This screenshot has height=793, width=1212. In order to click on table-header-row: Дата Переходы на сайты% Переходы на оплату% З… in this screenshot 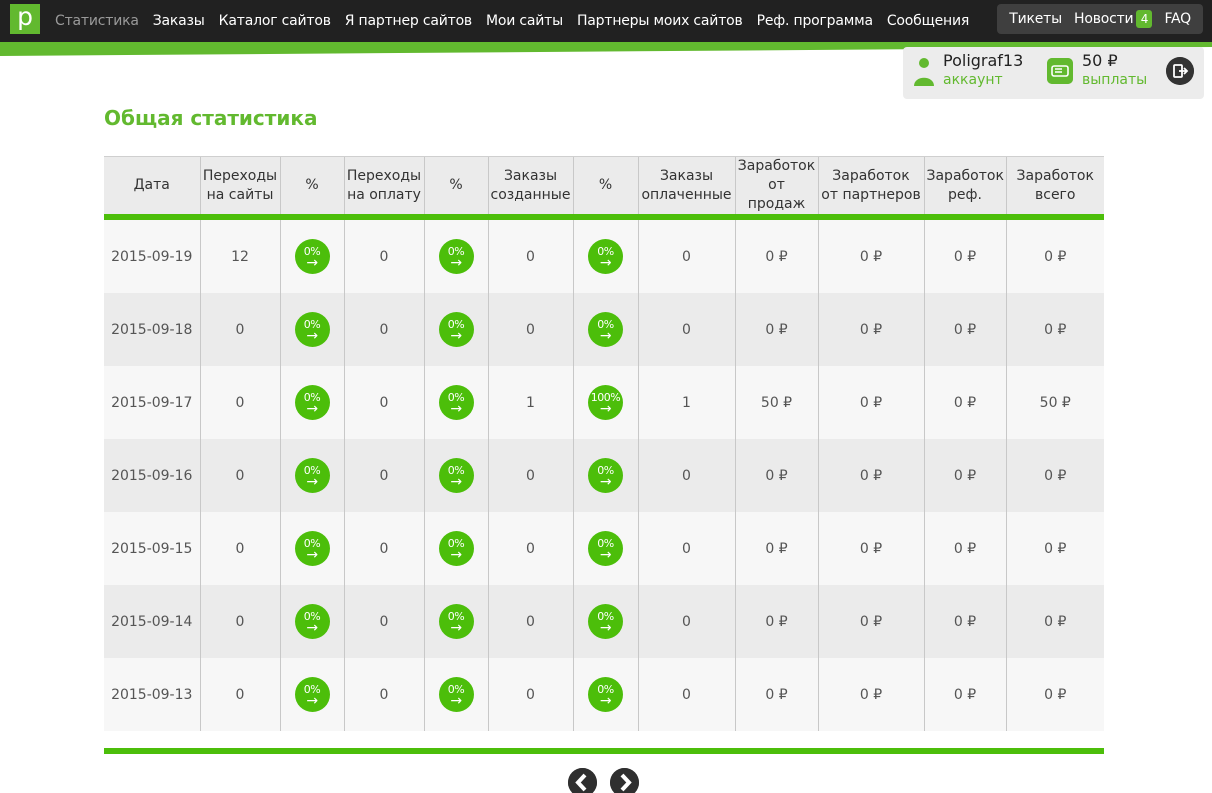, I will do `click(604, 185)`.